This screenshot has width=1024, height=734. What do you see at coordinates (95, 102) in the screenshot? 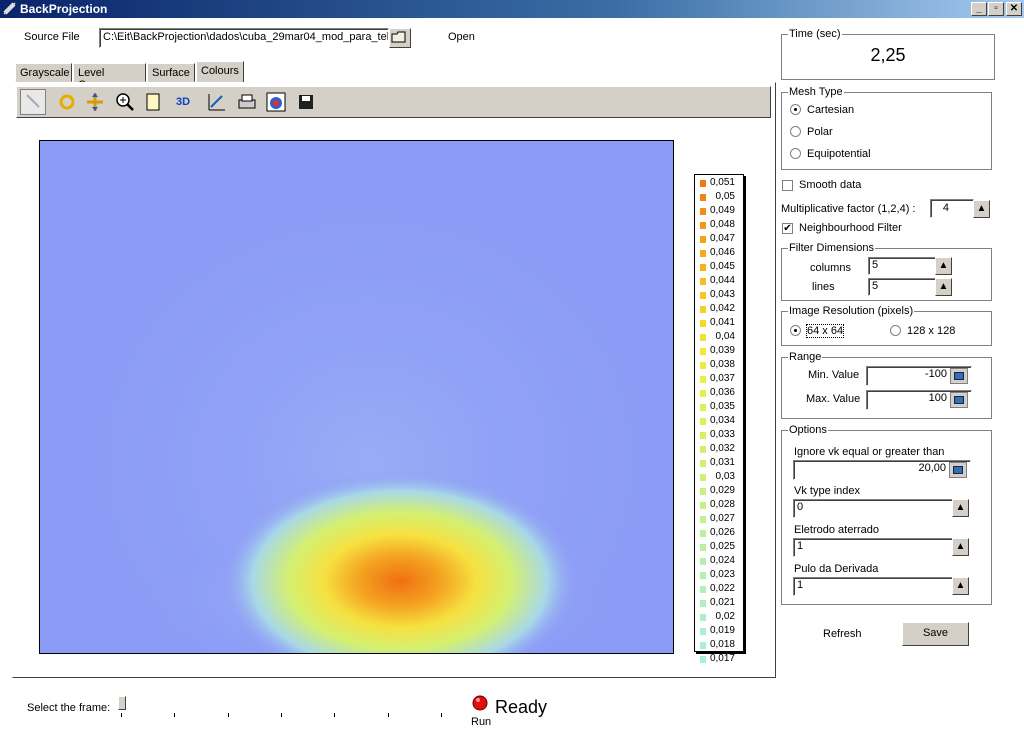
I see `pan-icon` at bounding box center [95, 102].